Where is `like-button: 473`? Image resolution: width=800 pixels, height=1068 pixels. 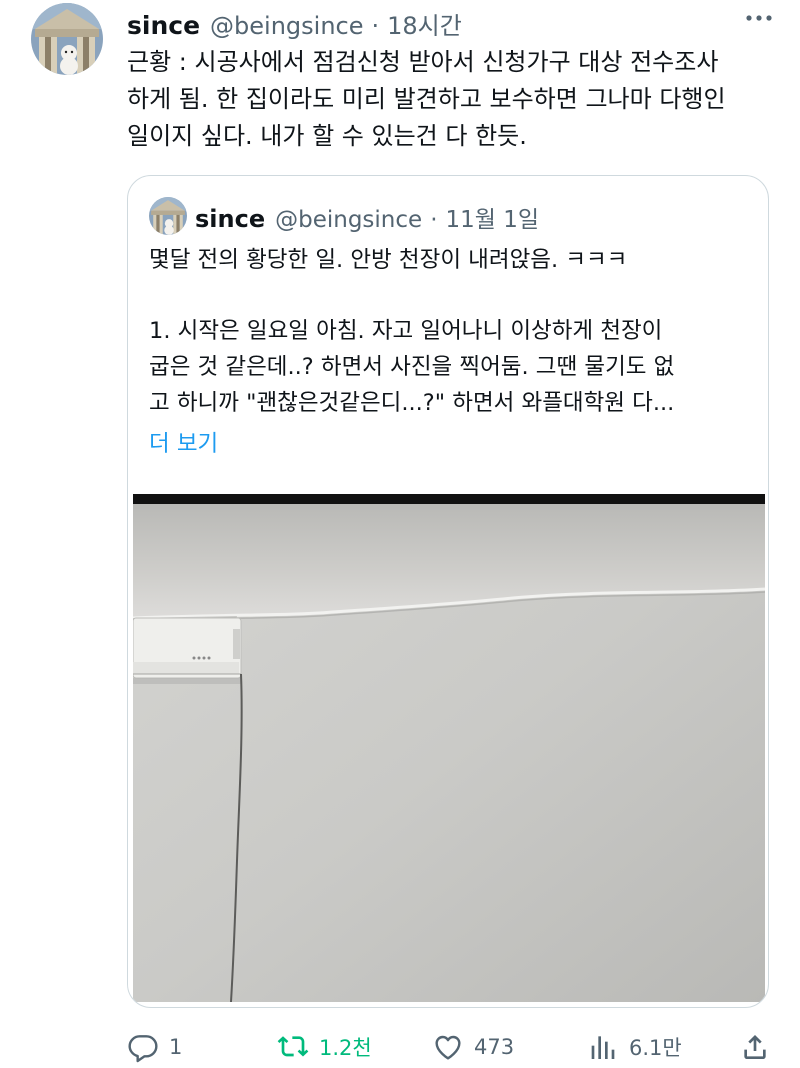
like-button: 473 is located at coordinates (473, 1047).